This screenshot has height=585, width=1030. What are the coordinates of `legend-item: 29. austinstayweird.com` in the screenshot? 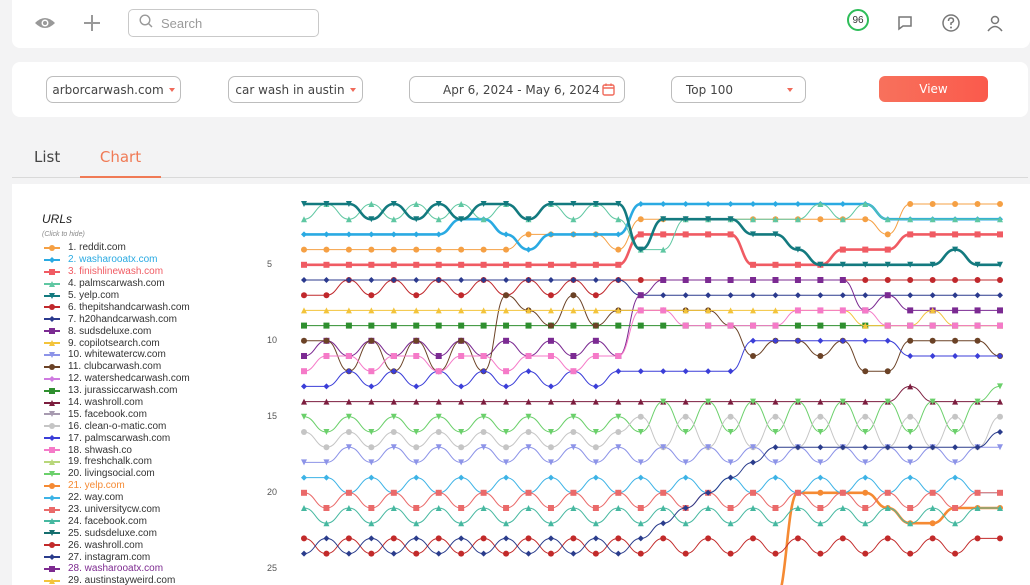 It's located at (157, 580).